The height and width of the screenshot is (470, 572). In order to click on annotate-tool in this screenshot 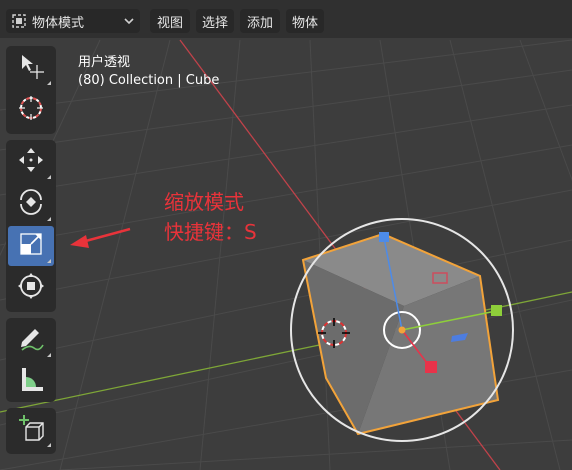, I will do `click(31, 340)`.